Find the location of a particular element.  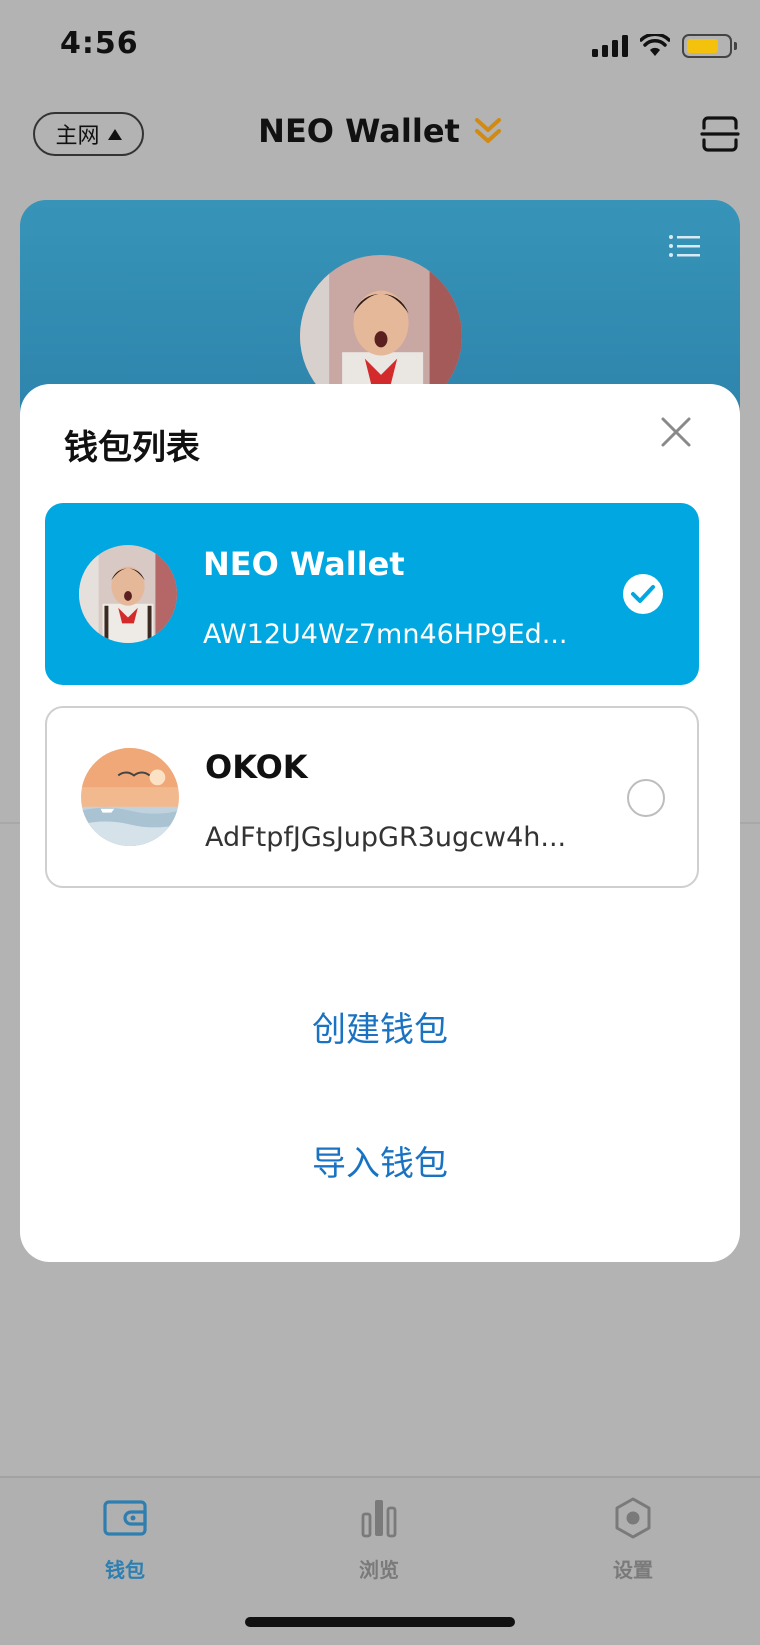

nav-bar: 主网 NEO Wallet is located at coordinates (380, 135).